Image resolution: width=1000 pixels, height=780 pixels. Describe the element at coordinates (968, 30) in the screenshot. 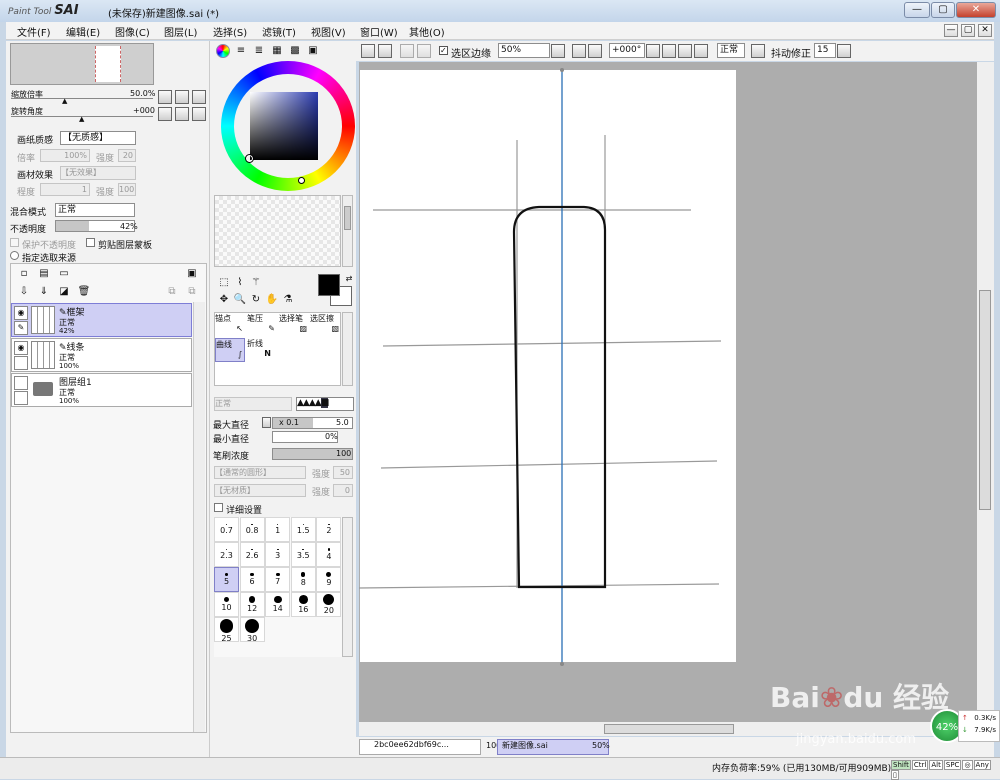

I see `doc-restore-button: ▢` at that location.